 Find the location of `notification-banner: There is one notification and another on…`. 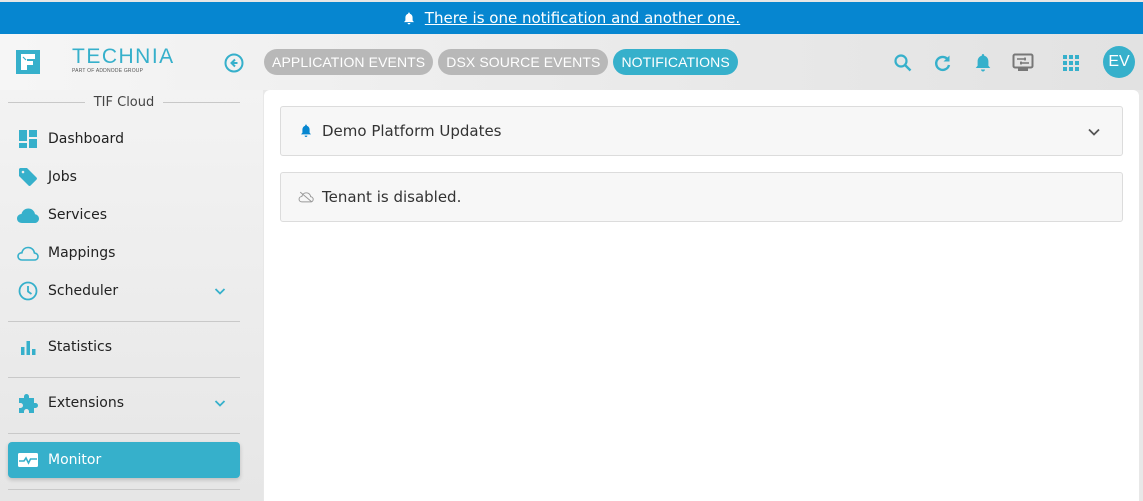

notification-banner: There is one notification and another on… is located at coordinates (571, 17).